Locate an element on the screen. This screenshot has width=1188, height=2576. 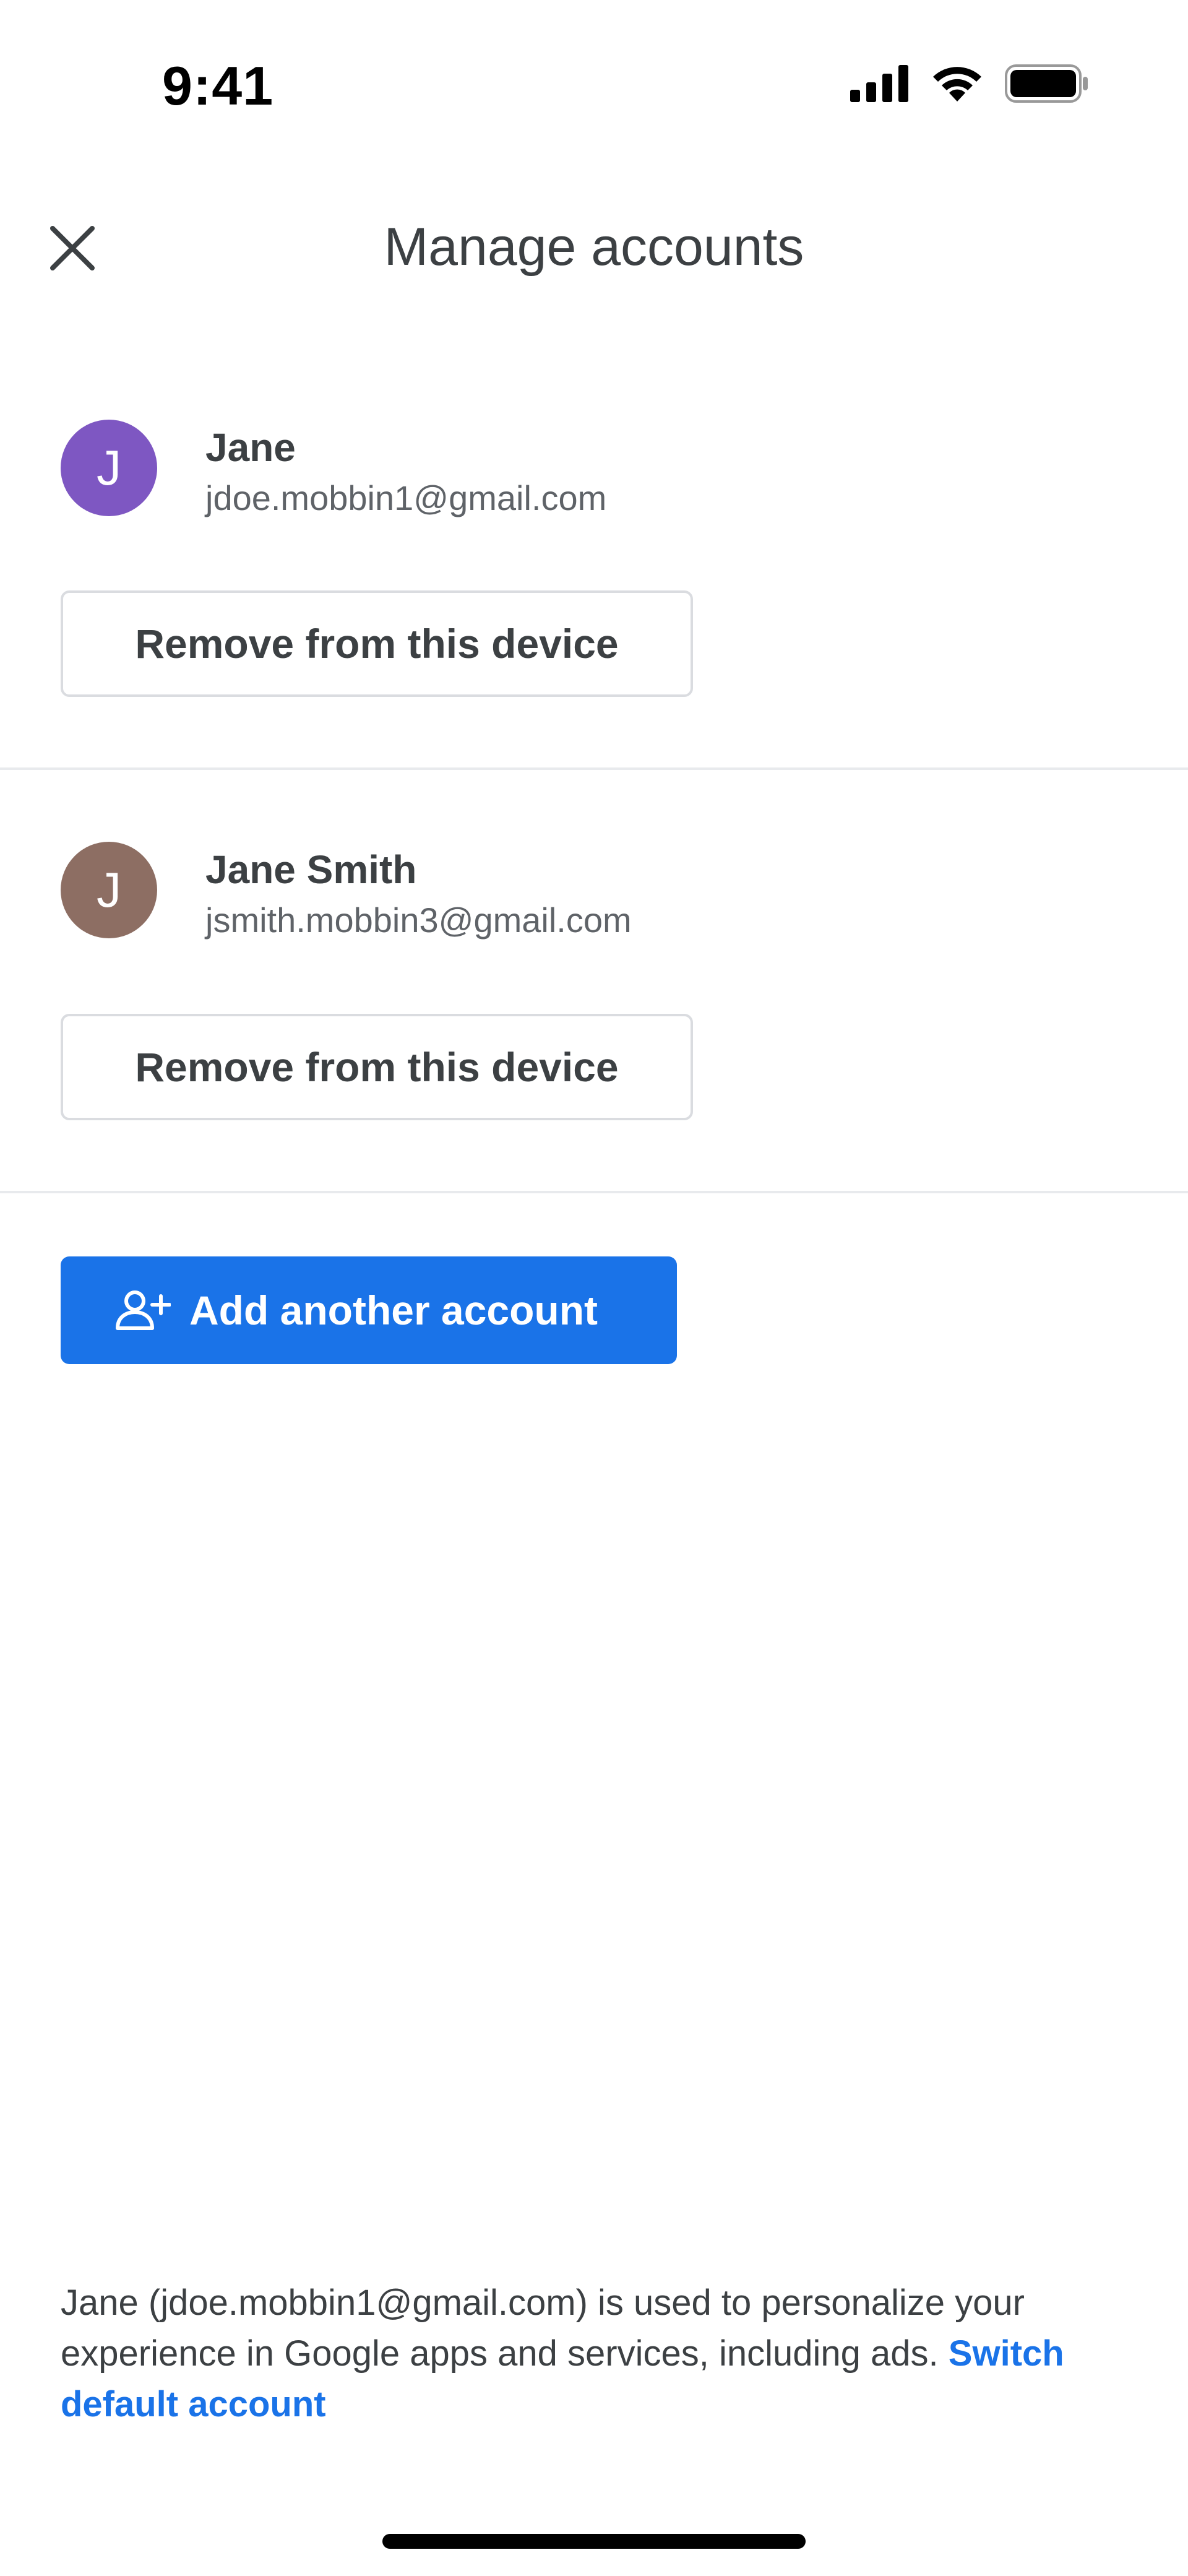
page-title: Manage accounts is located at coordinates (594, 247).